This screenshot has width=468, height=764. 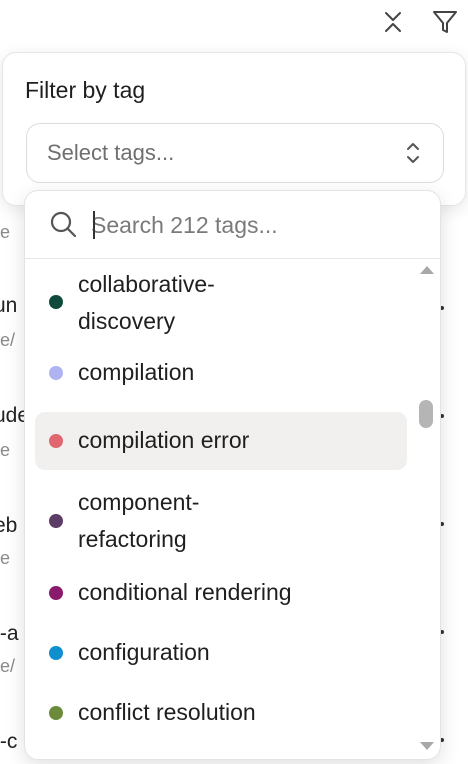 I want to click on tag-item: configuration, so click(x=221, y=653).